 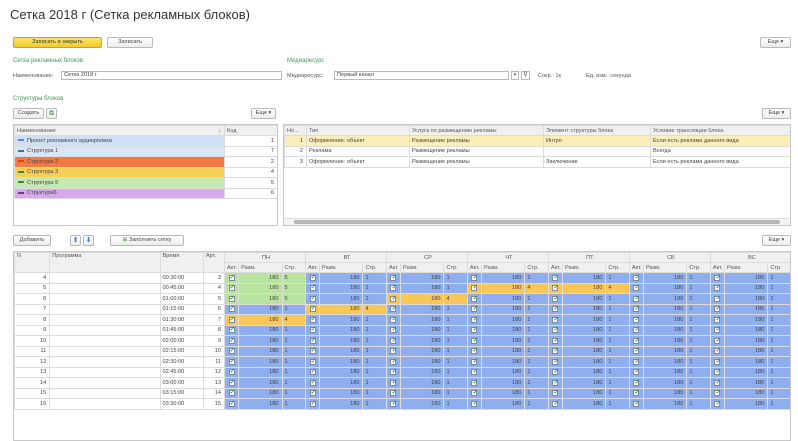 What do you see at coordinates (32, 262) in the screenshot?
I see `col-n-header: N` at bounding box center [32, 262].